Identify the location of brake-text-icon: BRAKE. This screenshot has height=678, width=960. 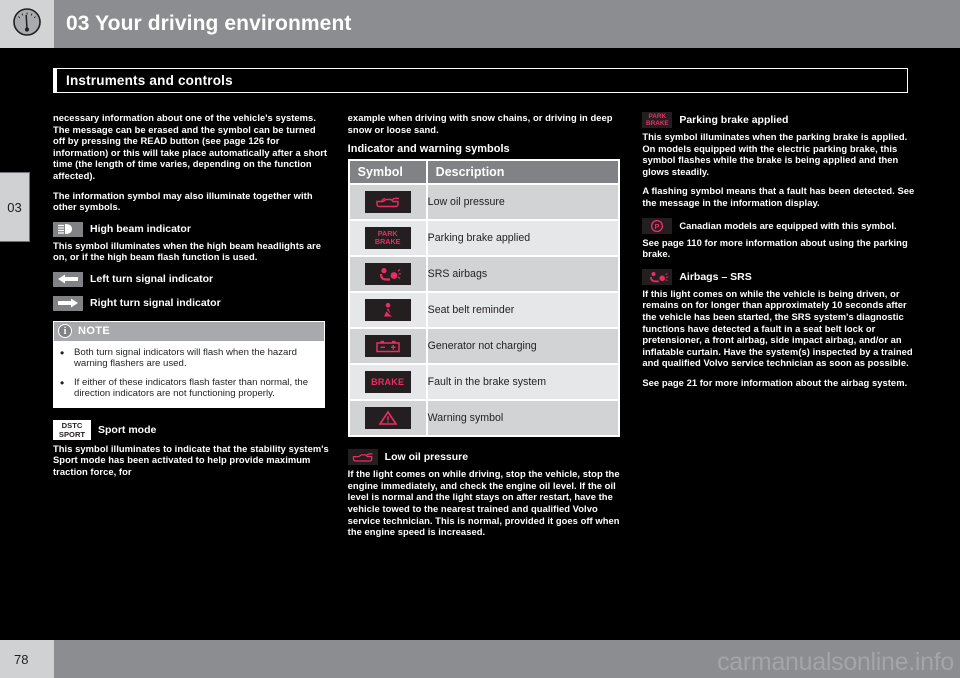
(387, 382).